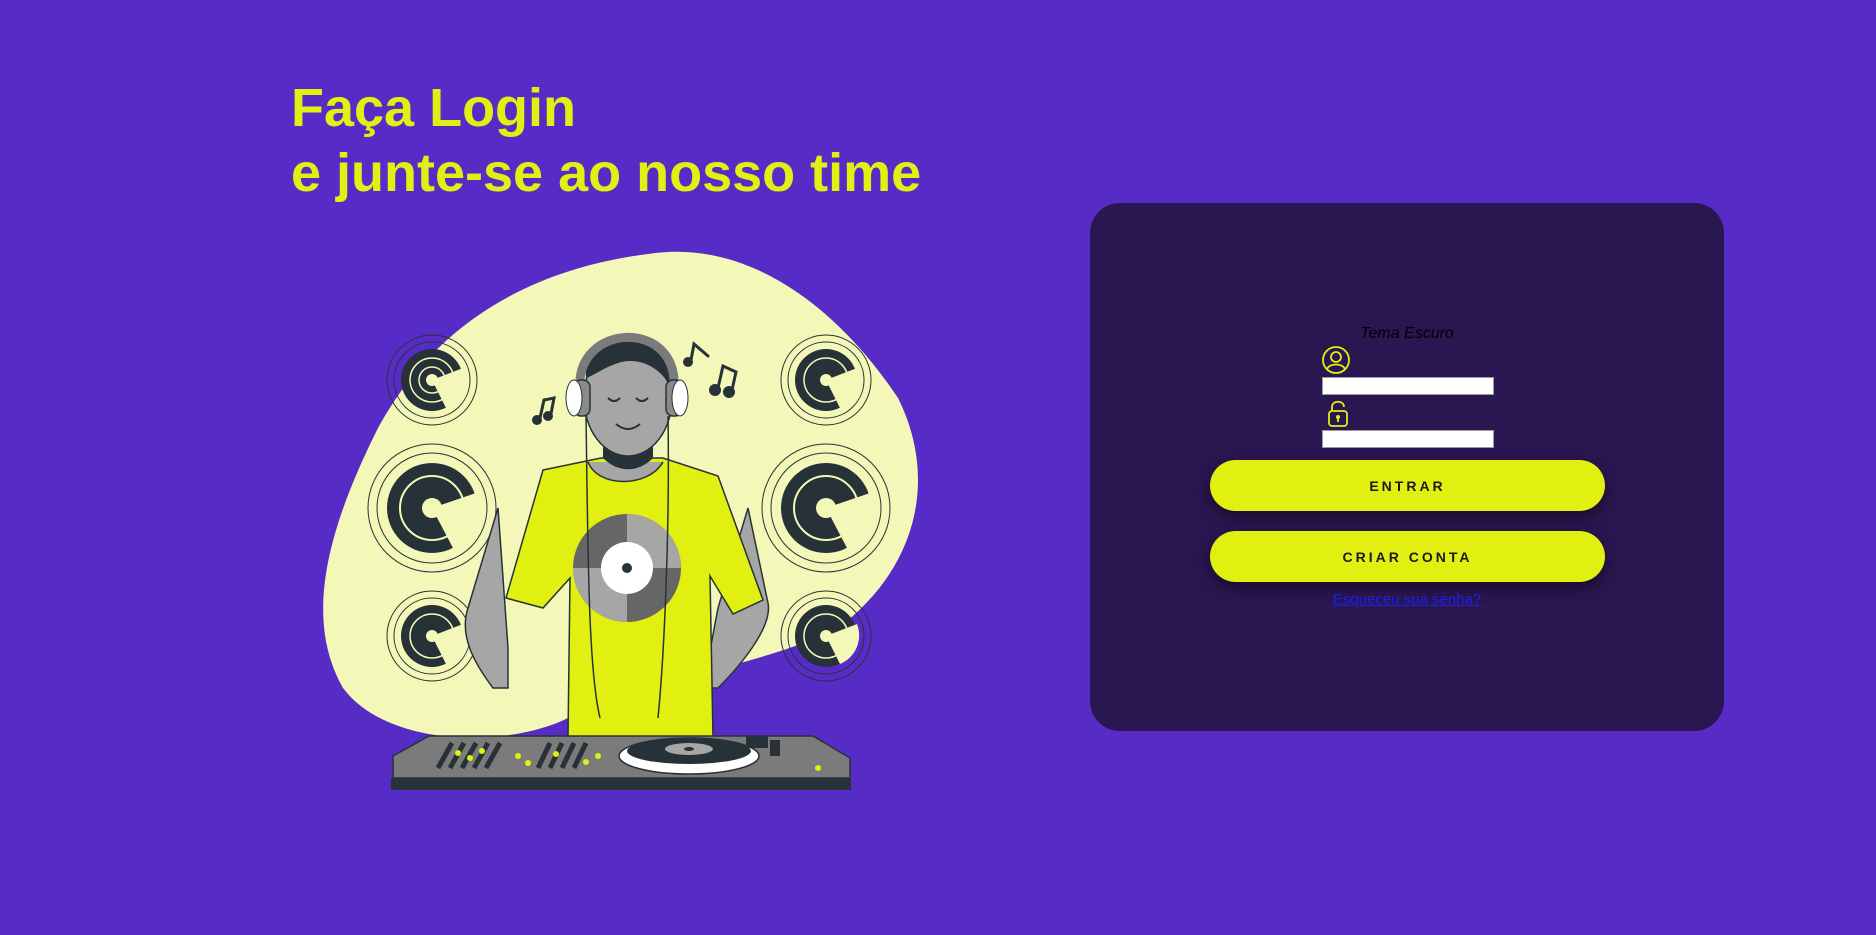  I want to click on username-input, so click(1408, 386).